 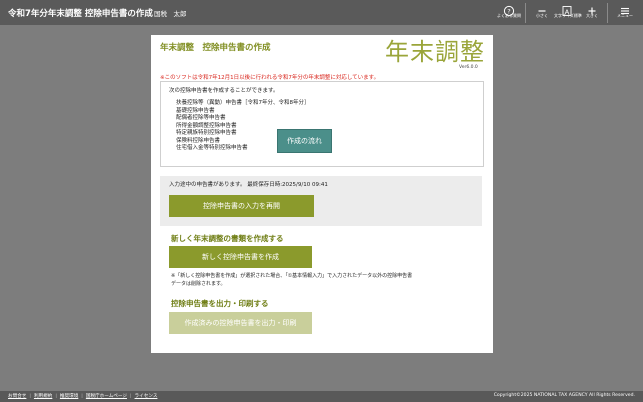 What do you see at coordinates (435, 52) in the screenshot?
I see `logo-text: 年末調整` at bounding box center [435, 52].